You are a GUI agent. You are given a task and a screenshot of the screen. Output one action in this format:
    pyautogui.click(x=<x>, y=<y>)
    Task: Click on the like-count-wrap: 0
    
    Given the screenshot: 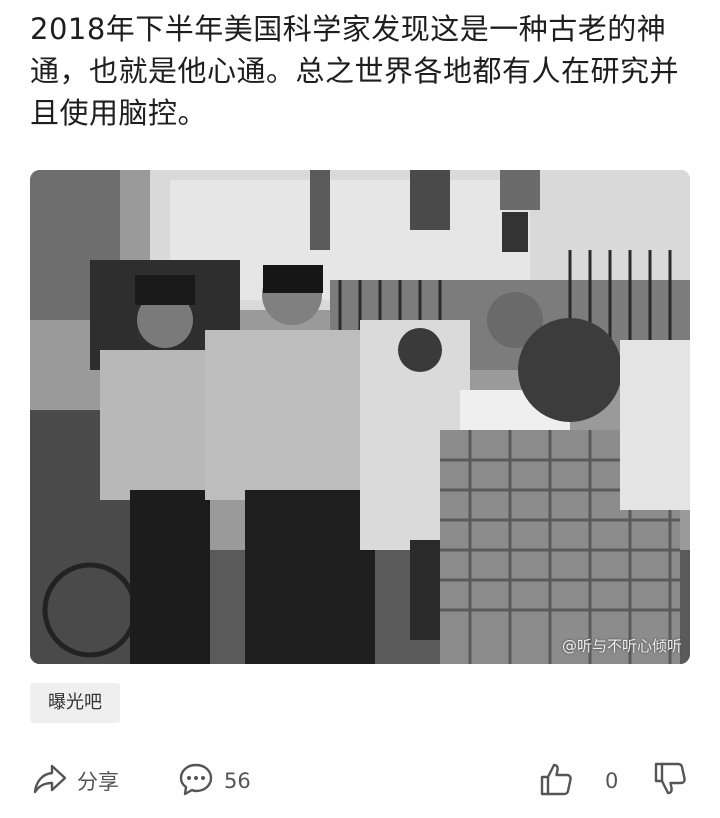 What is the action you would take?
    pyautogui.click(x=611, y=781)
    